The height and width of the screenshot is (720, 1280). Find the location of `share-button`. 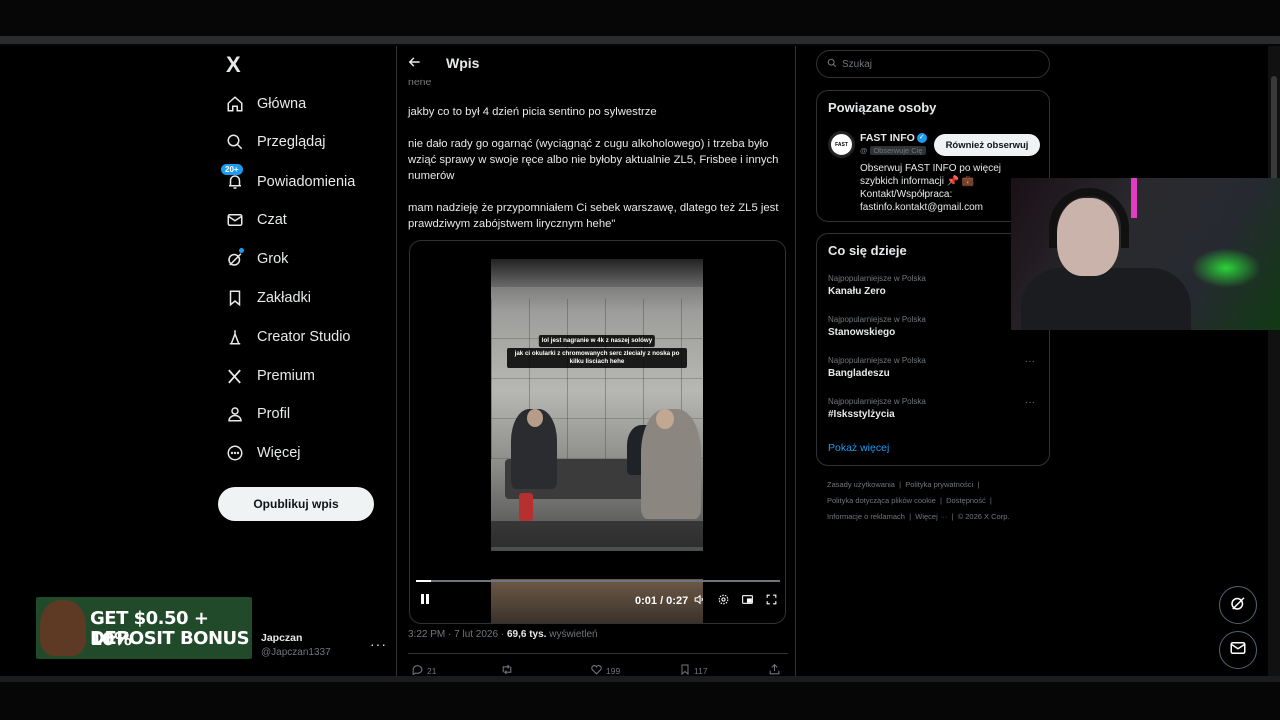

share-button is located at coordinates (776, 669).